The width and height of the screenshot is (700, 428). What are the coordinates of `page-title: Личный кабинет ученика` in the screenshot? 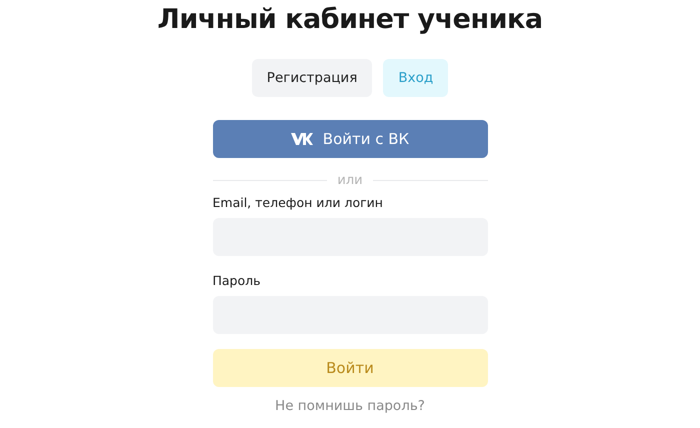 It's located at (350, 20).